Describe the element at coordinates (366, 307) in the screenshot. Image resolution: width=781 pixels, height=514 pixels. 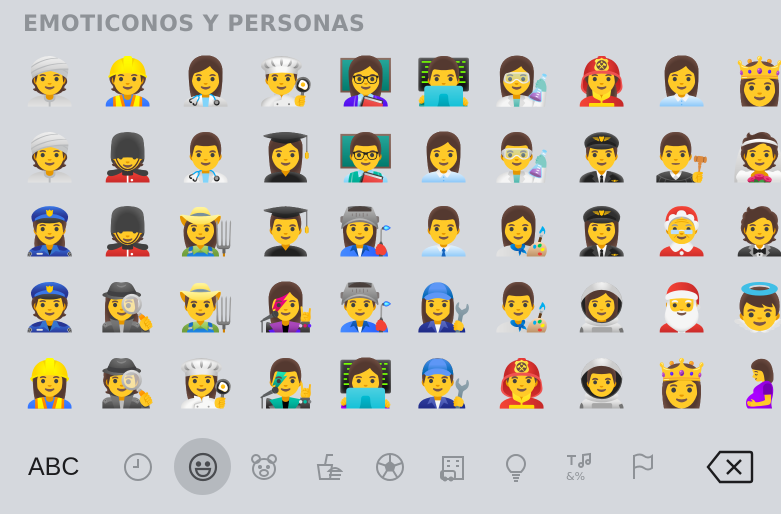
I see `emoji-key: 👨‍🏭` at that location.